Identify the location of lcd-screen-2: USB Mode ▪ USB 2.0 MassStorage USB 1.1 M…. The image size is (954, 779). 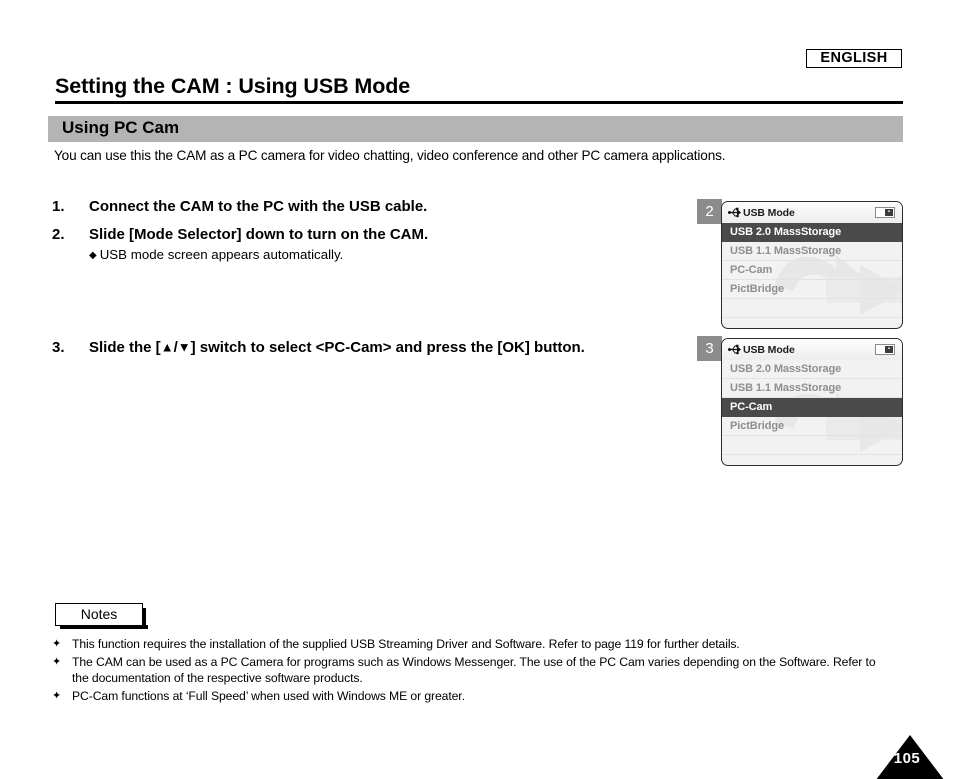
(812, 402).